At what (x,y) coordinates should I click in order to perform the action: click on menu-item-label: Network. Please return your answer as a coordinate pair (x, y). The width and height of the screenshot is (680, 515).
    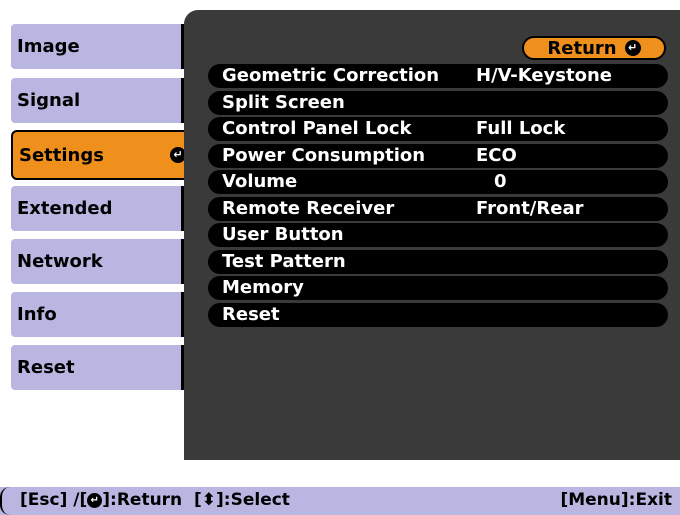
    Looking at the image, I should click on (60, 261).